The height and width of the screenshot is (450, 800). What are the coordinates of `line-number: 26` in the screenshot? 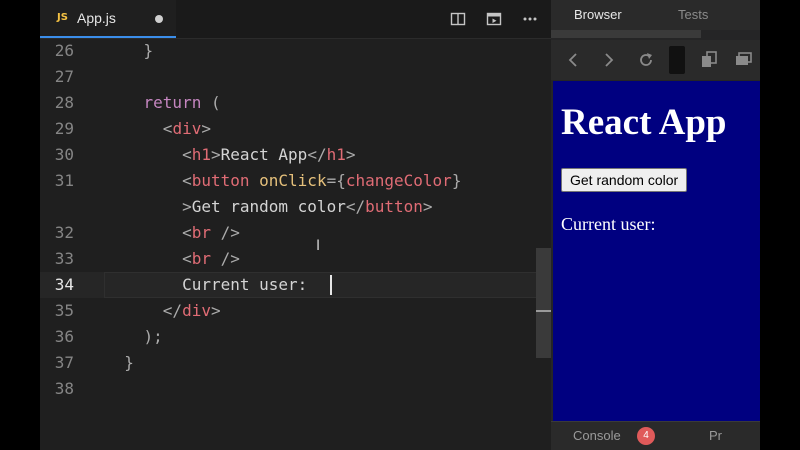 It's located at (64, 50).